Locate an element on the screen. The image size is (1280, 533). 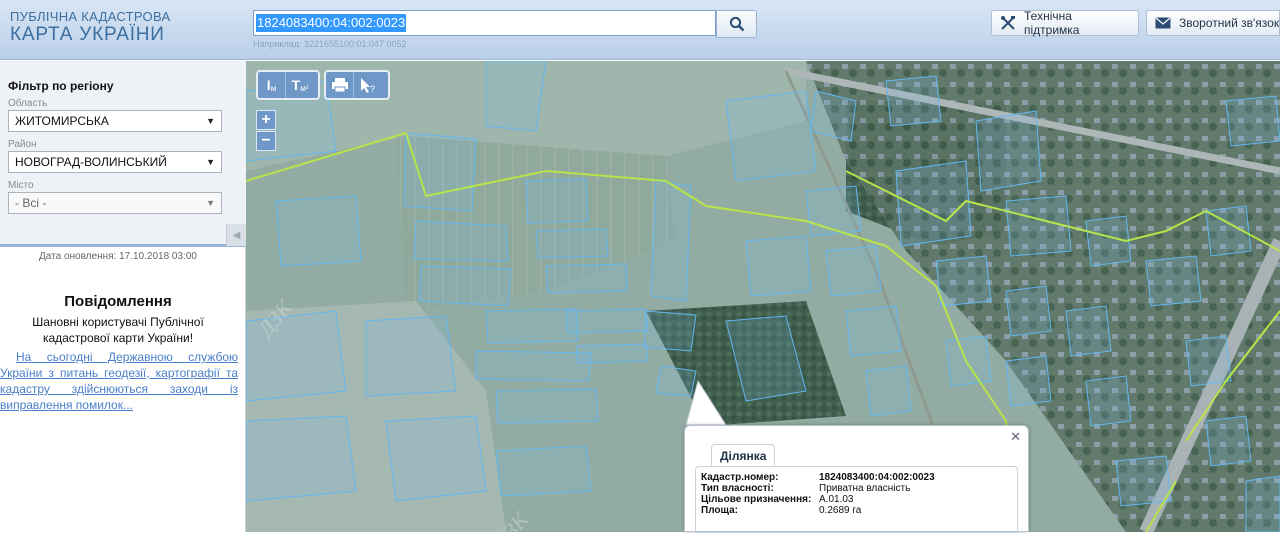
oblast-label: Область is located at coordinates (28, 103).